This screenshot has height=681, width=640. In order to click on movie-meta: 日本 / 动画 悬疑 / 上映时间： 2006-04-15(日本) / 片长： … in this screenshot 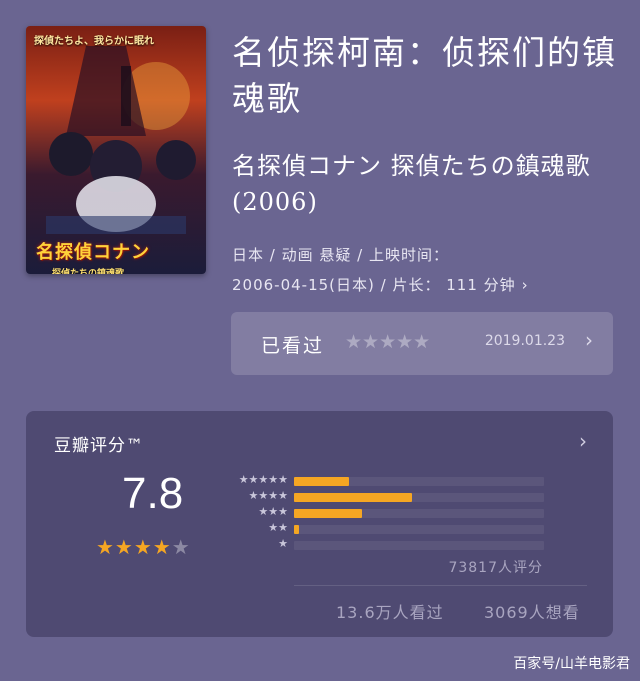, I will do `click(422, 270)`.